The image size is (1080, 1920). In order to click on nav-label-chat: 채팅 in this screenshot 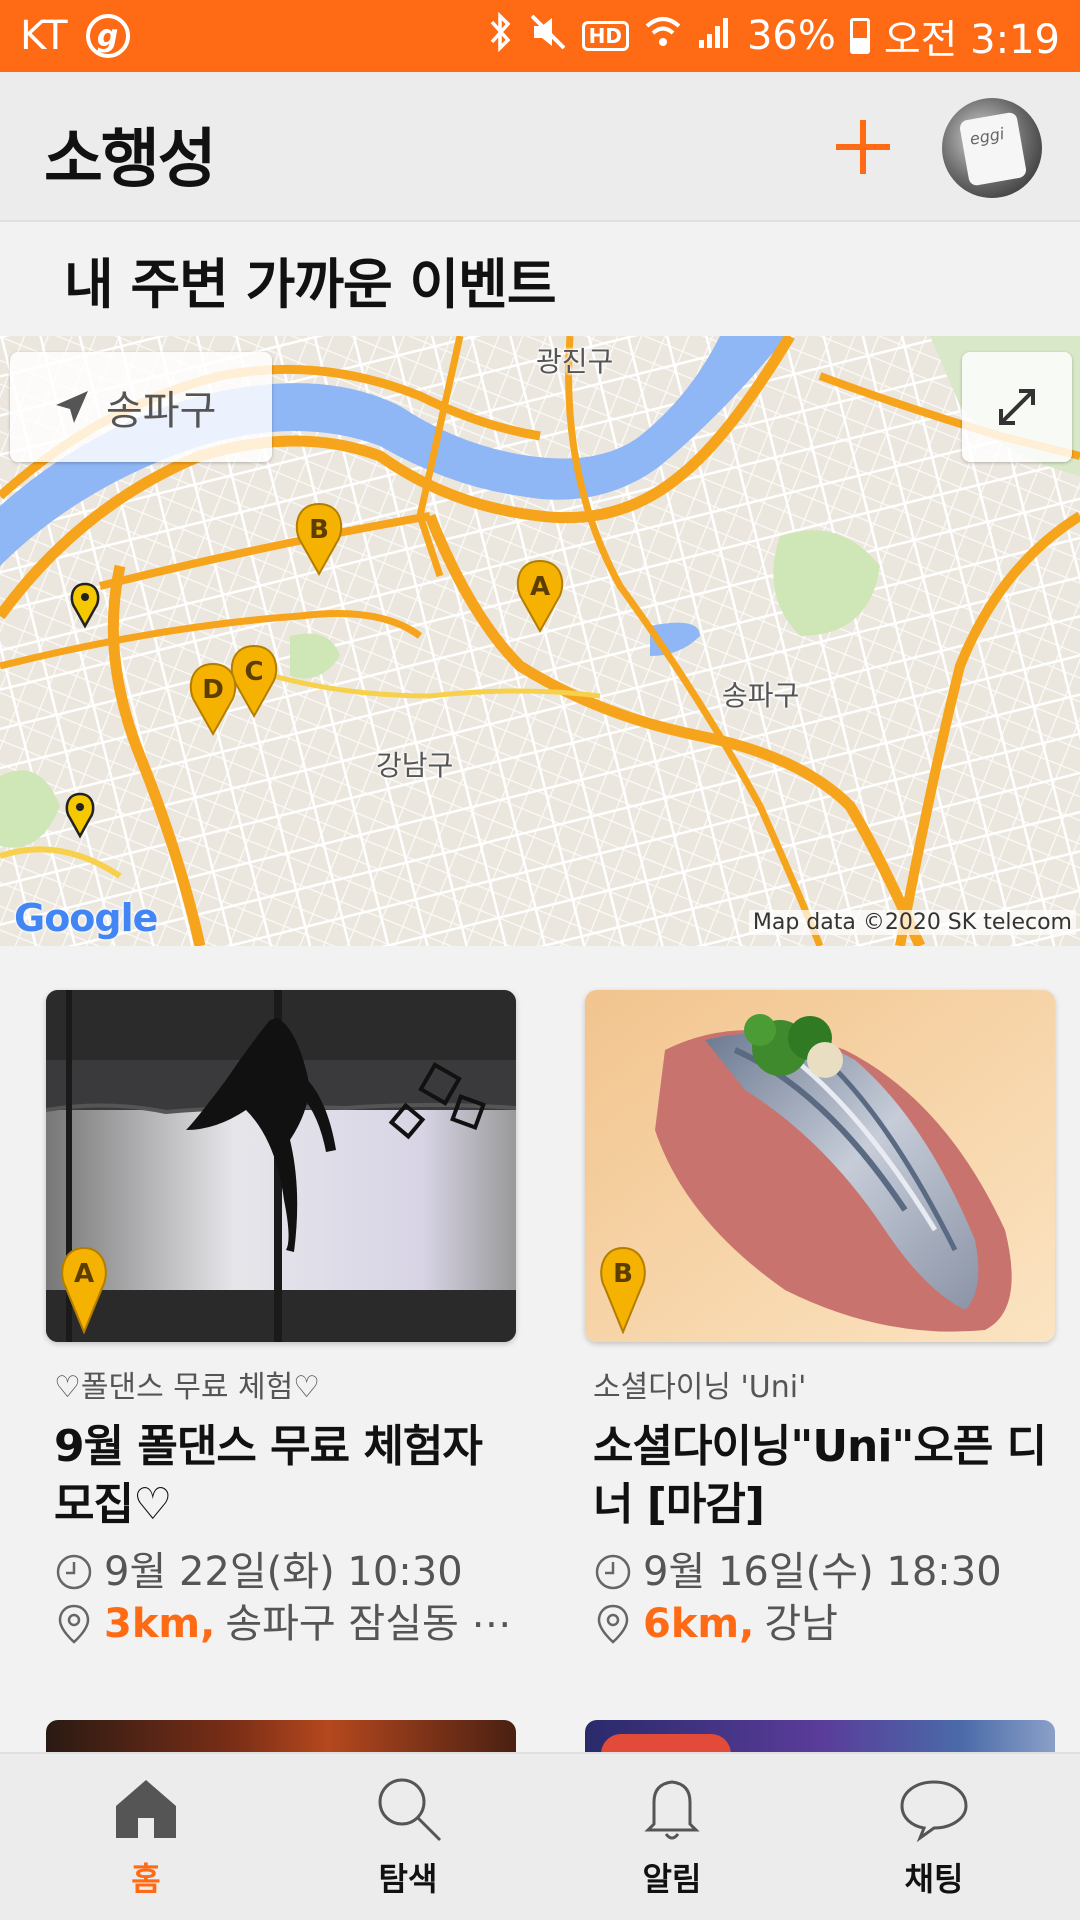, I will do `click(934, 1879)`.